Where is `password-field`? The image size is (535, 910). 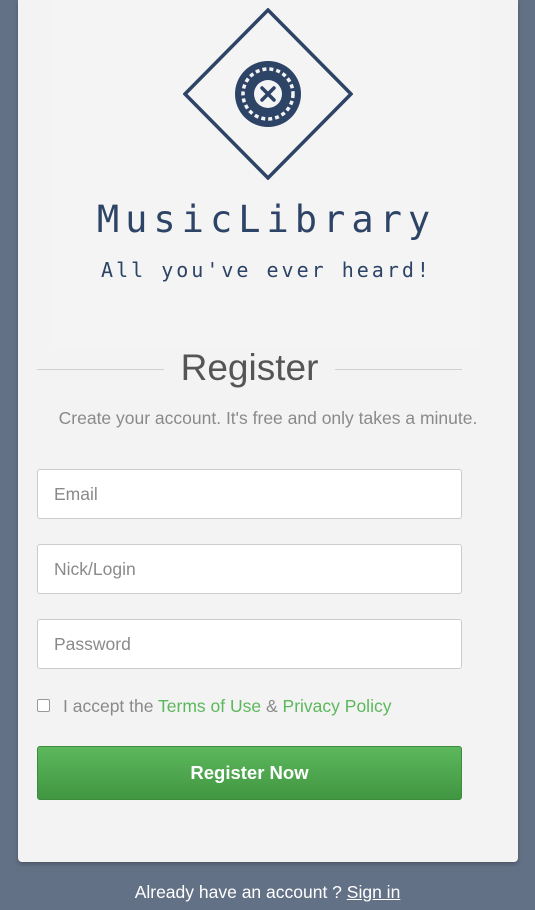 password-field is located at coordinates (249, 644).